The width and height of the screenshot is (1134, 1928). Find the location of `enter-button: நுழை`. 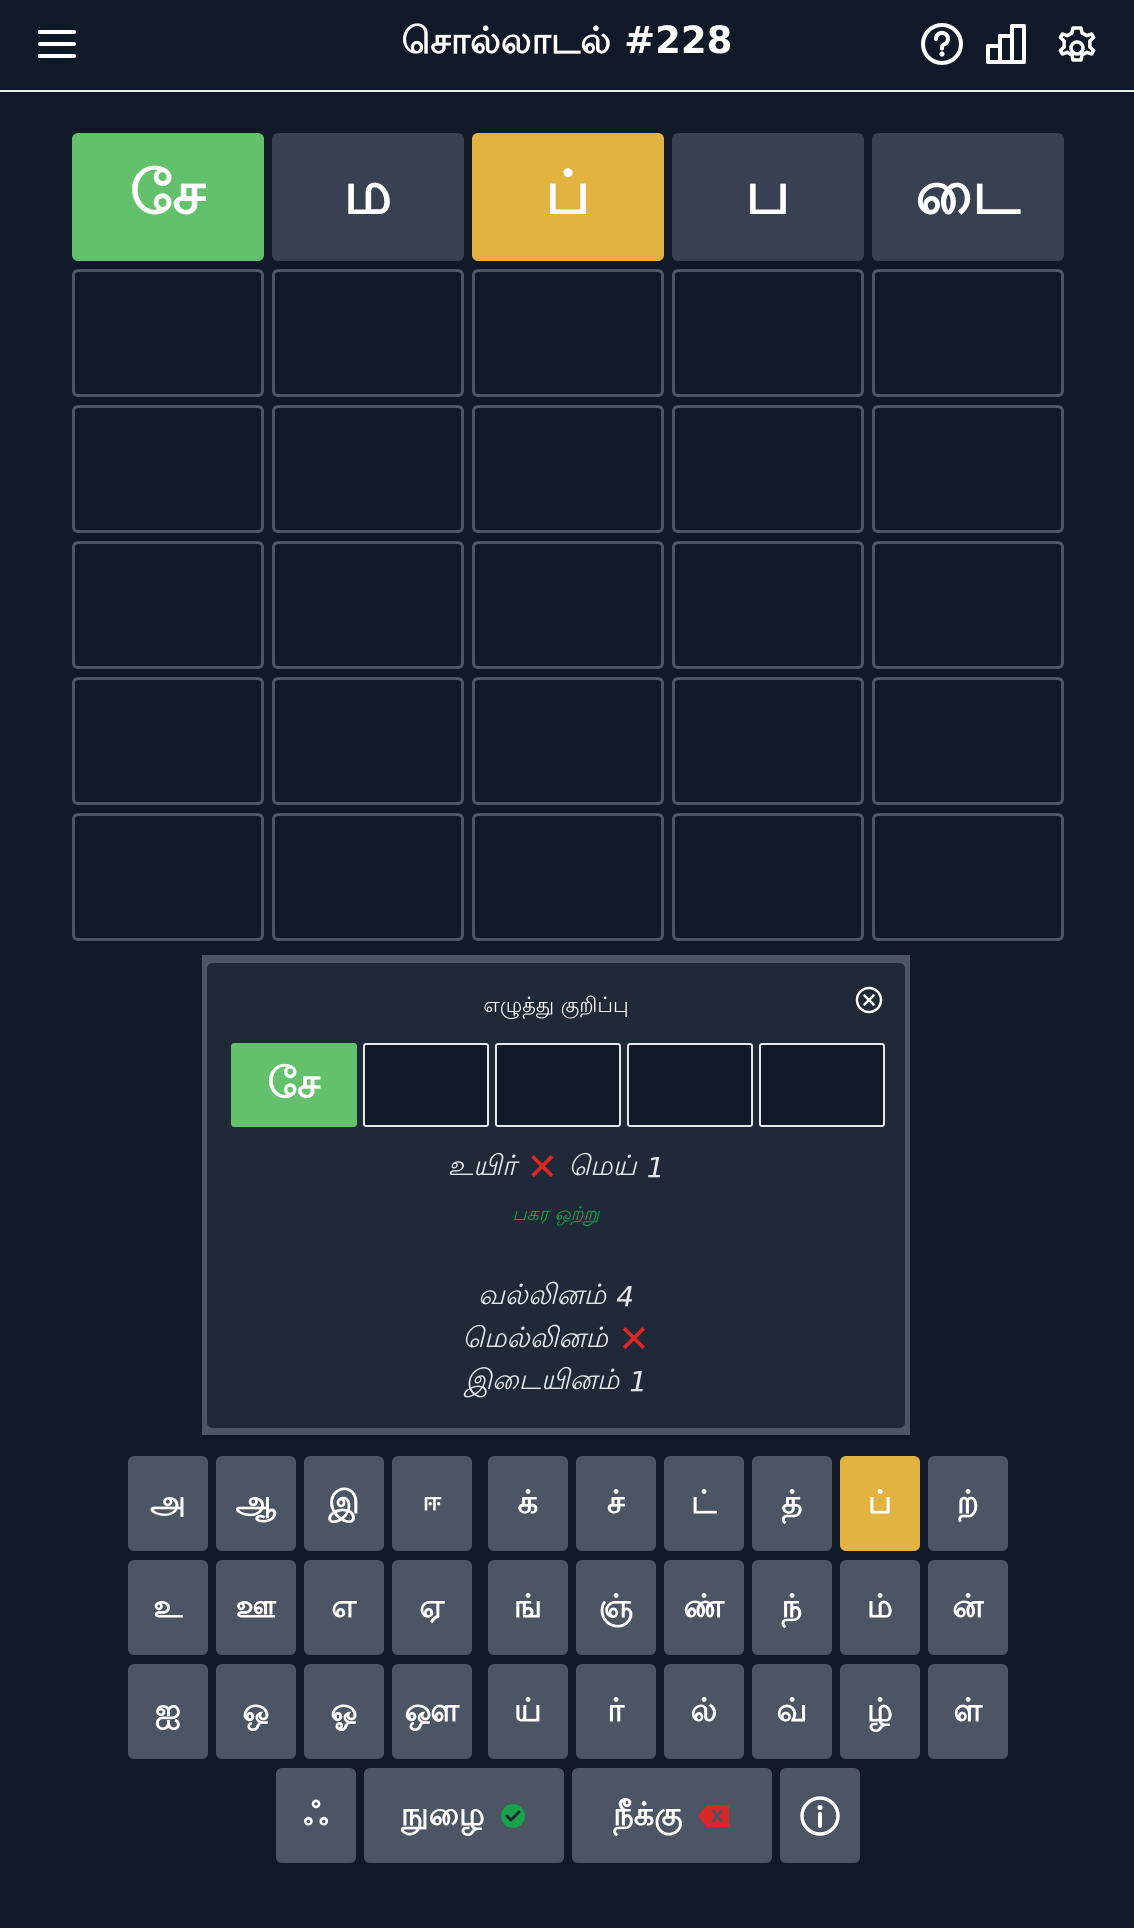

enter-button: நுழை is located at coordinates (464, 1815).